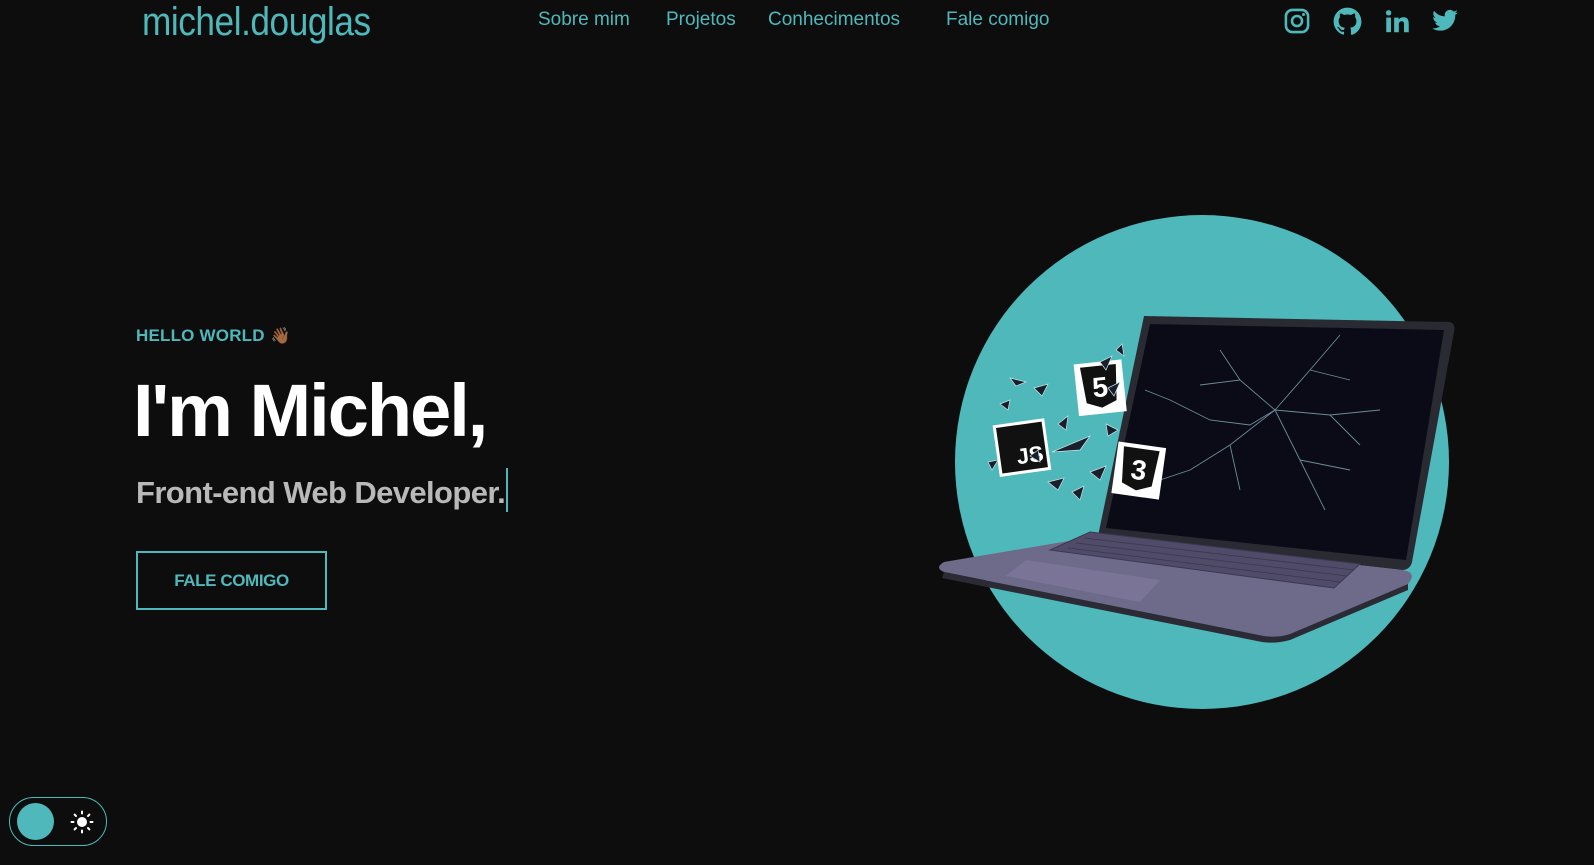 Image resolution: width=1594 pixels, height=865 pixels. I want to click on laptop-screen, so click(1275, 442).